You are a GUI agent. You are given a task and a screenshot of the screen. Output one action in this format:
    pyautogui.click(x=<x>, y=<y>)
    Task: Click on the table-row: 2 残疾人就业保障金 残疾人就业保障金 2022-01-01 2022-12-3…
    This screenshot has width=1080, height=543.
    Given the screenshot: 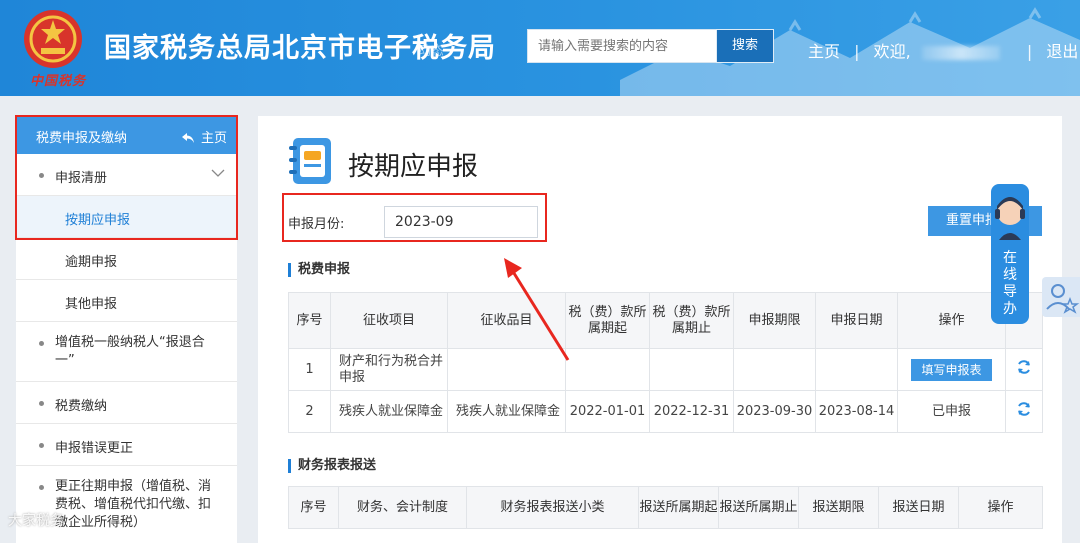 What is the action you would take?
    pyautogui.click(x=665, y=411)
    